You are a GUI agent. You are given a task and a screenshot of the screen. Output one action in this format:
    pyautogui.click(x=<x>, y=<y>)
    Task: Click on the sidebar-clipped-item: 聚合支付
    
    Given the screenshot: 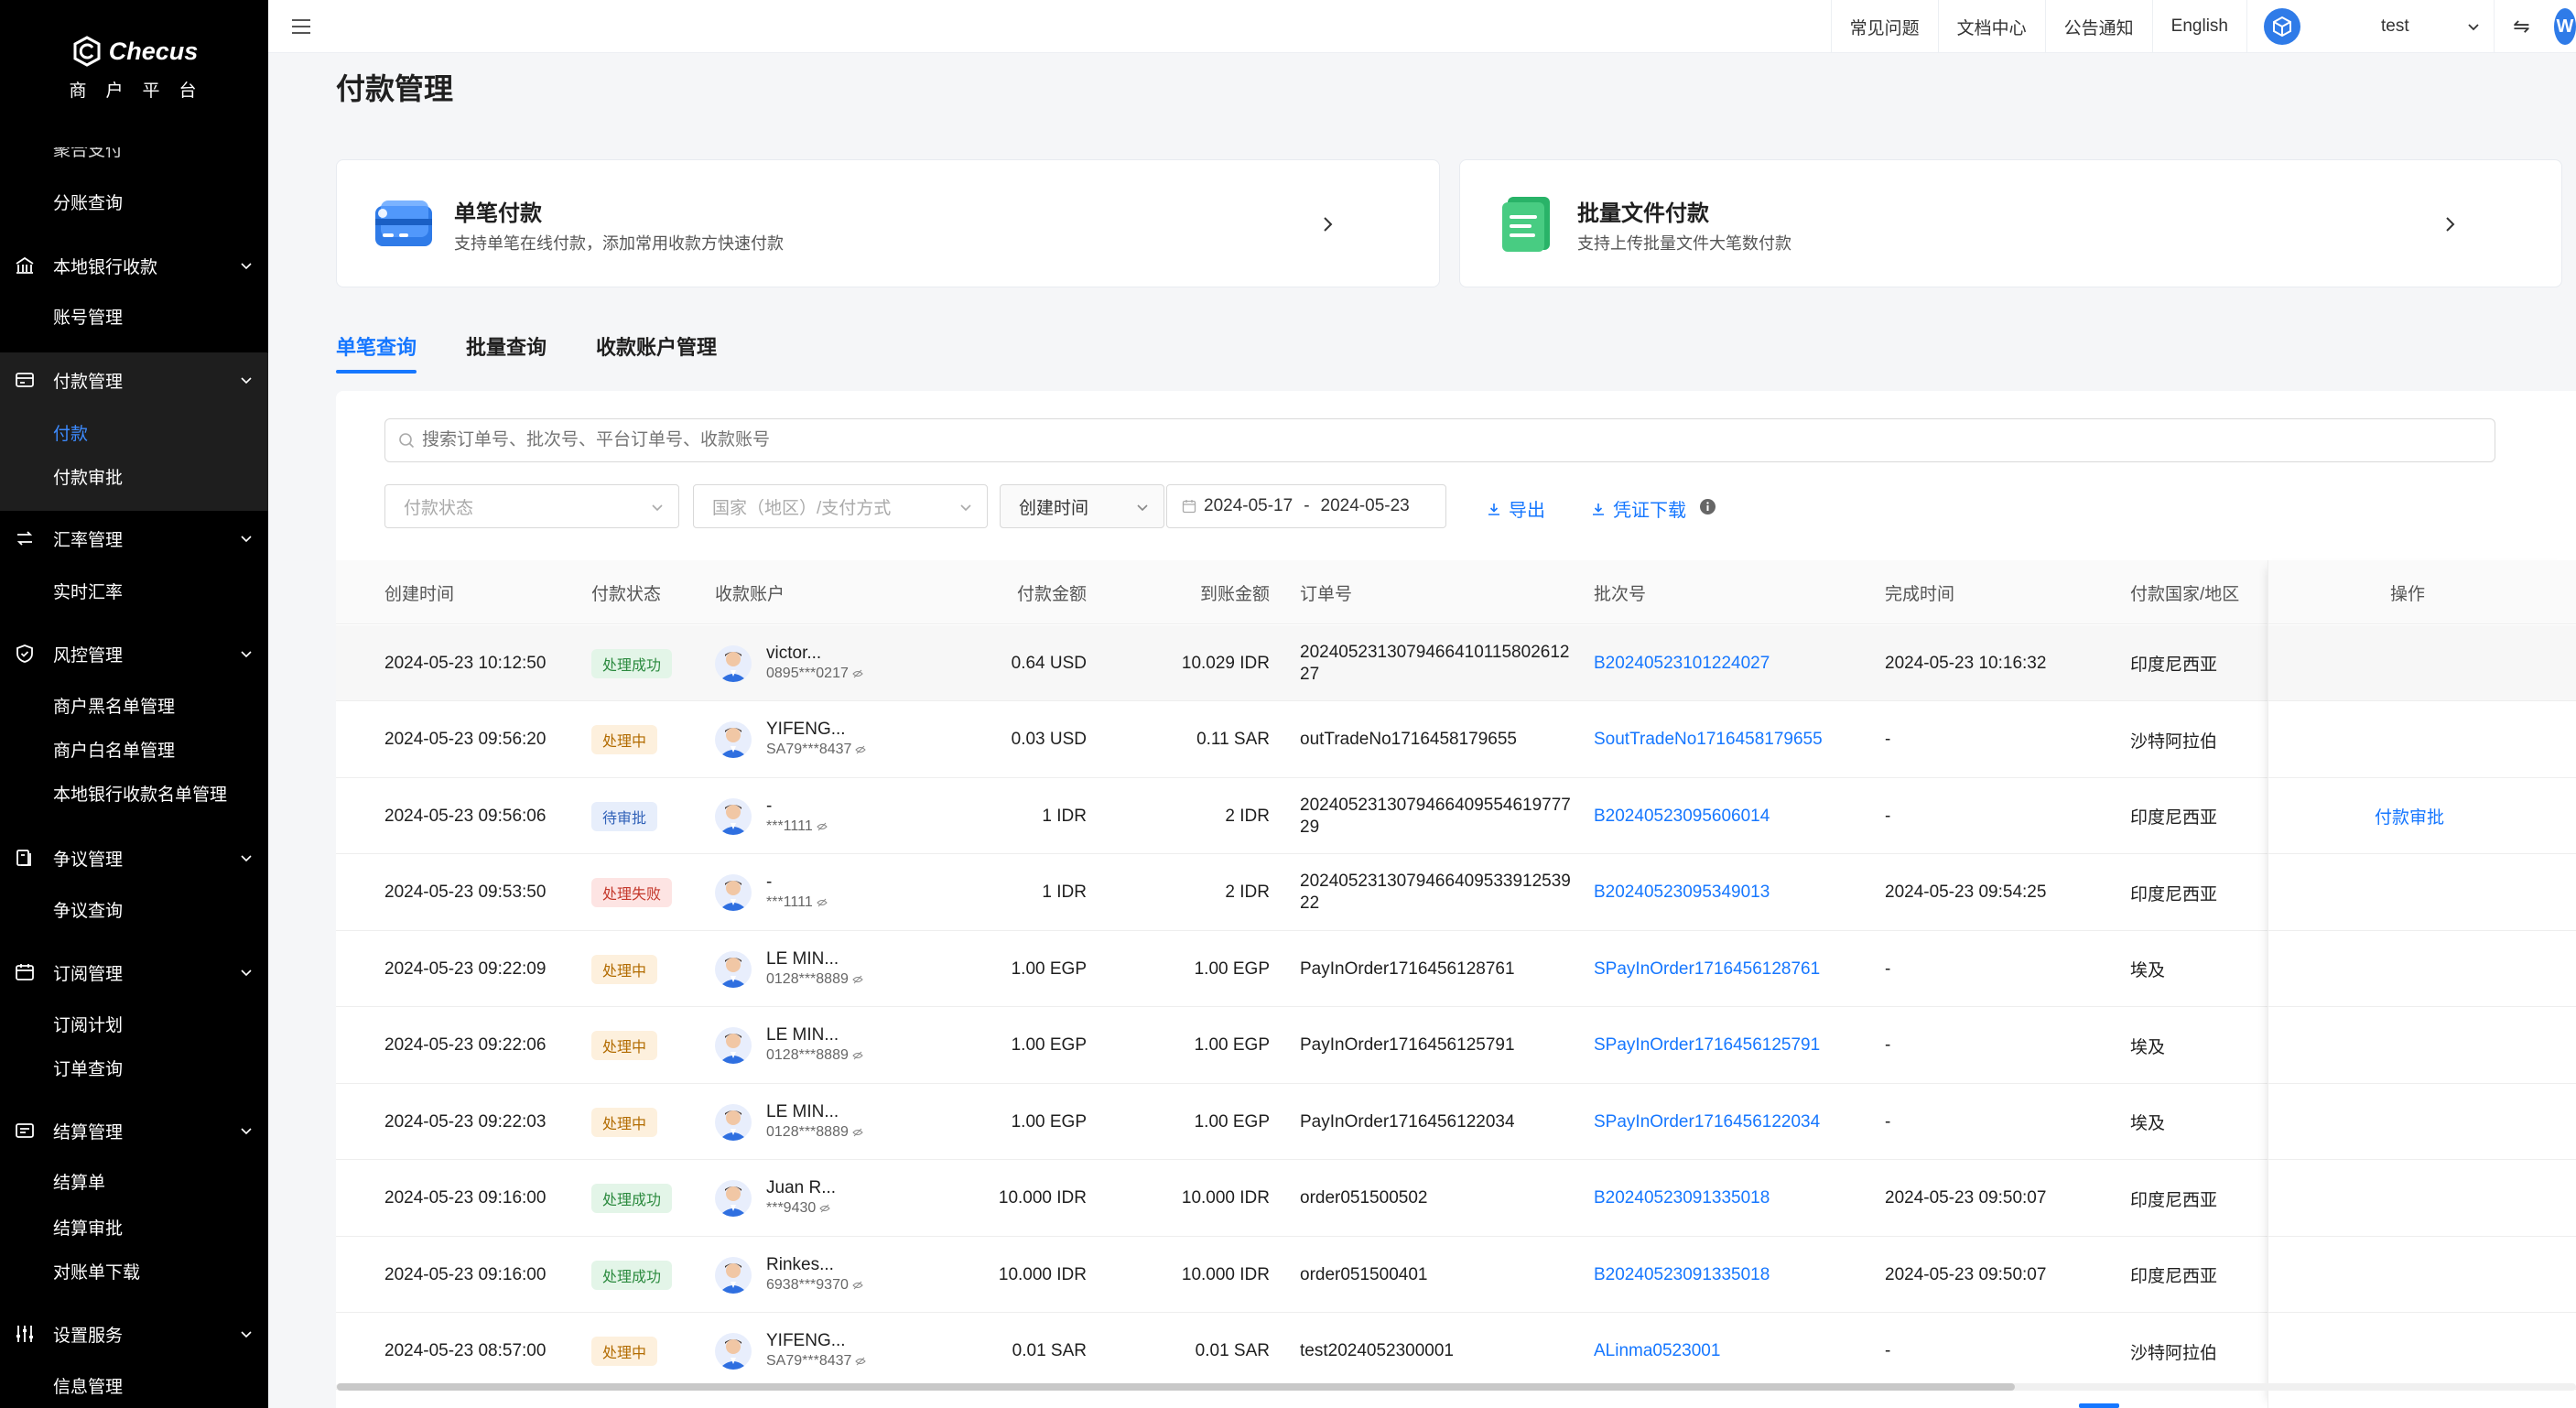 What is the action you would take?
    pyautogui.click(x=88, y=153)
    